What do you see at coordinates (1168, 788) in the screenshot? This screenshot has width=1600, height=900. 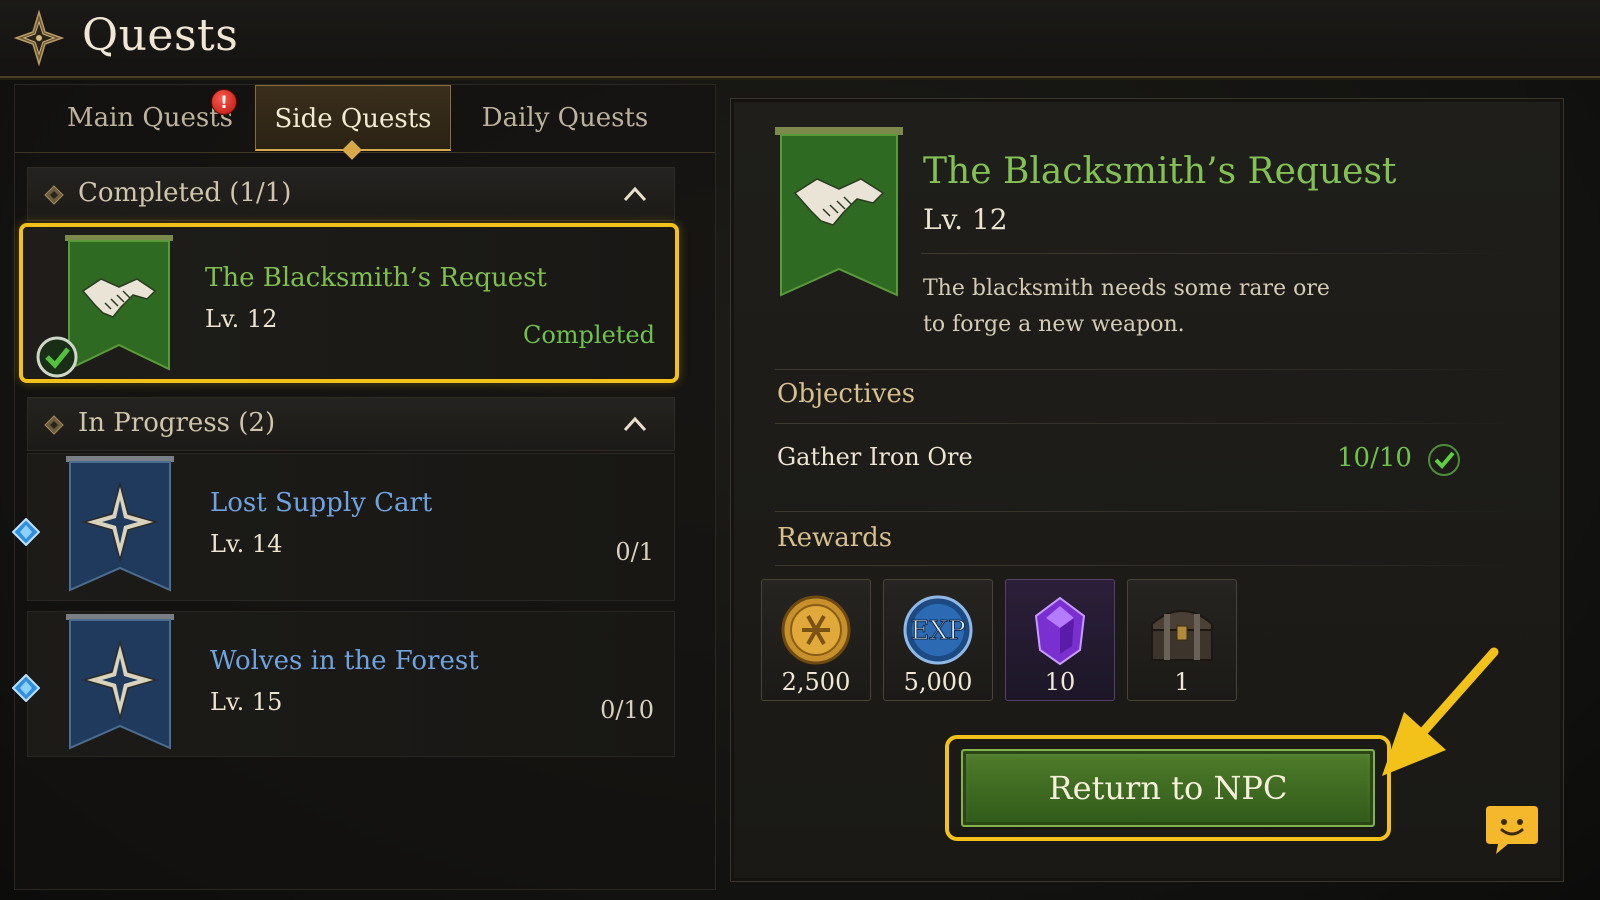 I see `return-to-npc-button: Return to NPC` at bounding box center [1168, 788].